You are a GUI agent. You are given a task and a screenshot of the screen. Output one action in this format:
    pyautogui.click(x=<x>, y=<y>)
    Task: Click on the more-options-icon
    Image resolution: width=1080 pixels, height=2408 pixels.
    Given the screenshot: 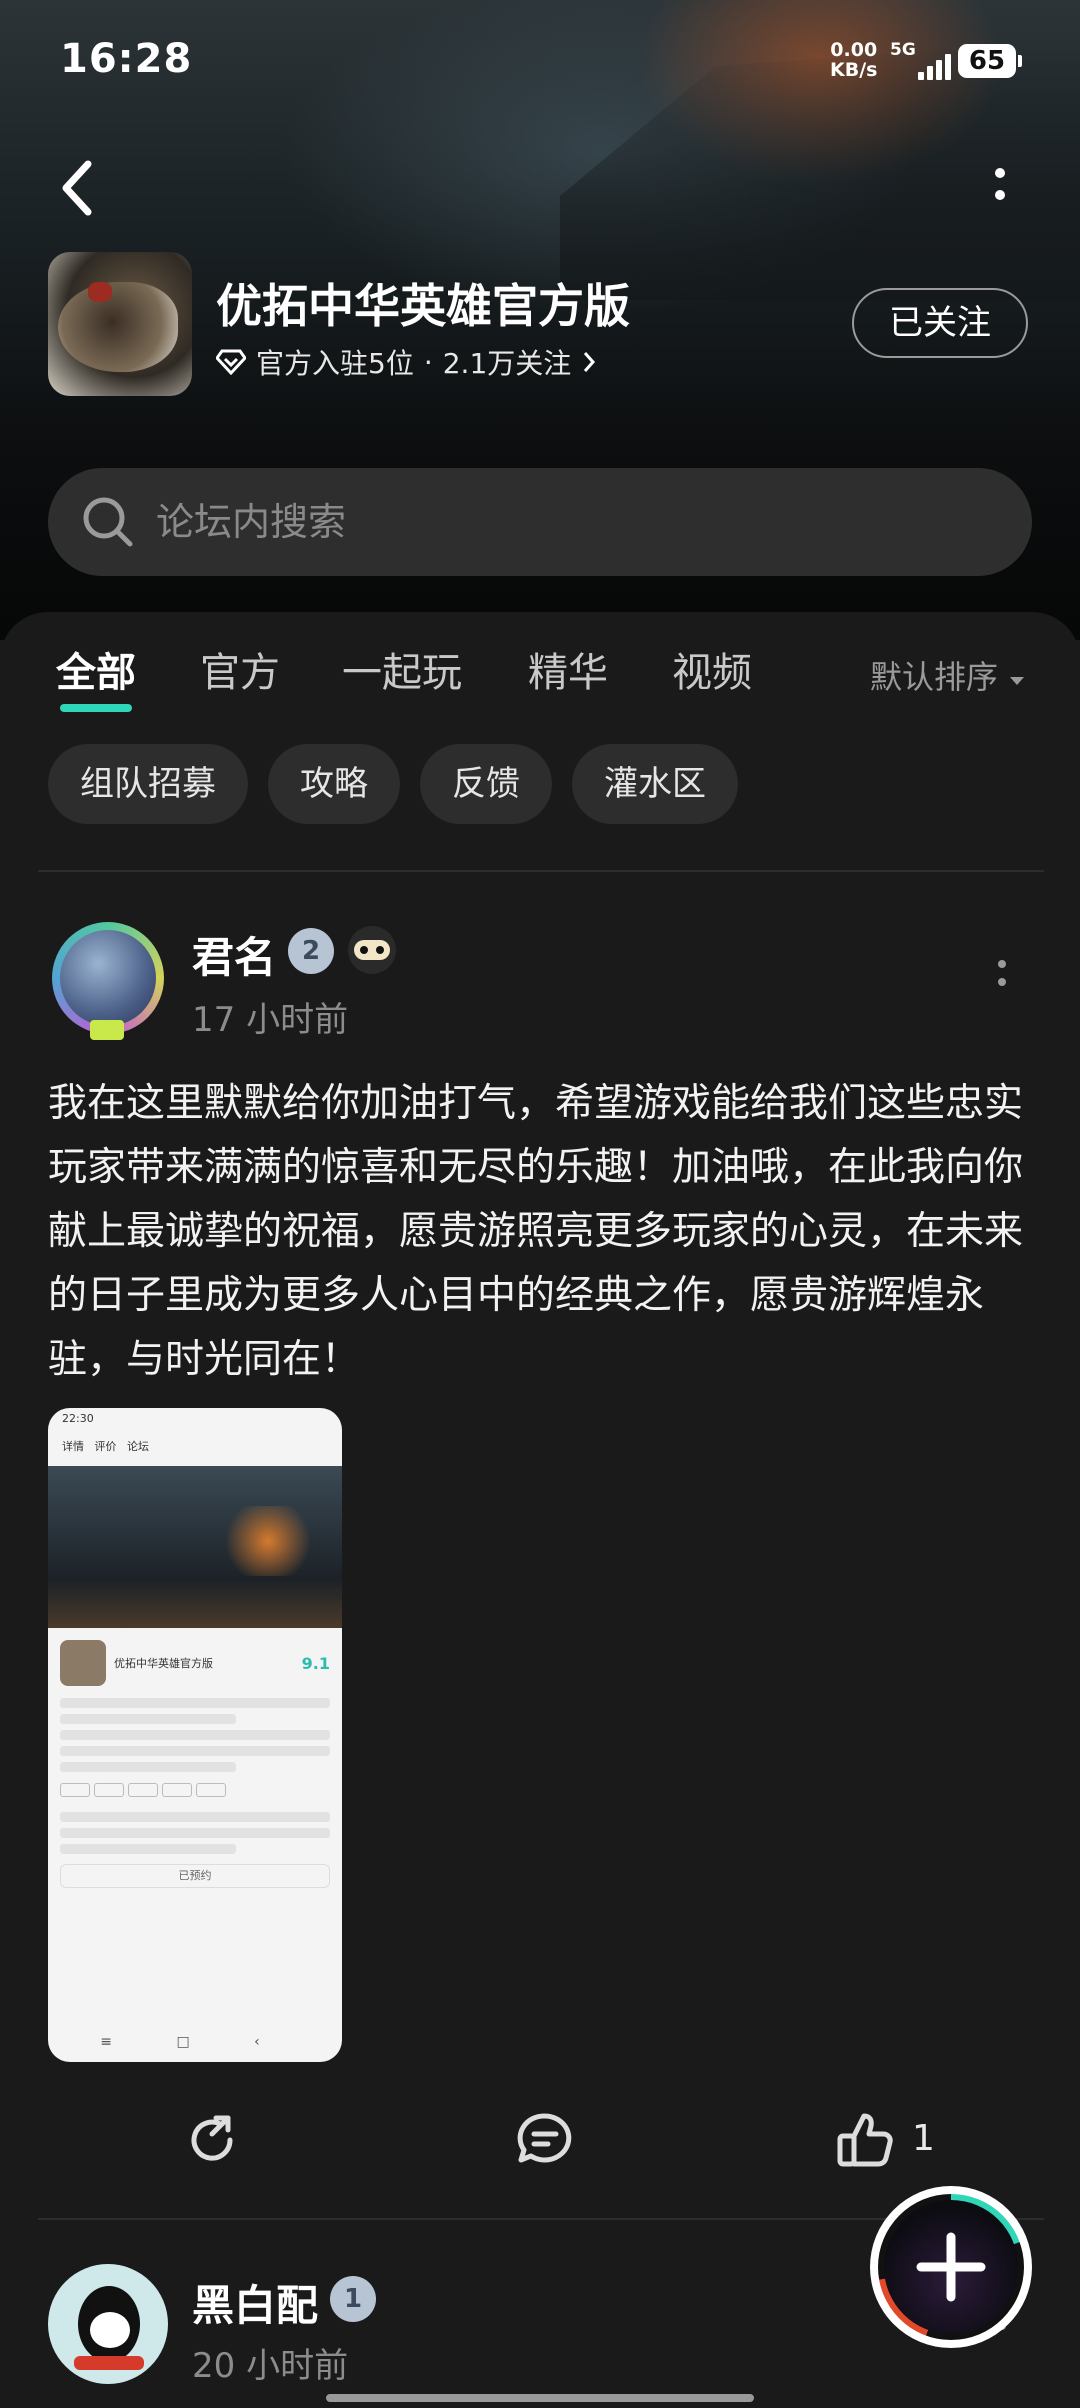 What is the action you would take?
    pyautogui.click(x=1000, y=185)
    